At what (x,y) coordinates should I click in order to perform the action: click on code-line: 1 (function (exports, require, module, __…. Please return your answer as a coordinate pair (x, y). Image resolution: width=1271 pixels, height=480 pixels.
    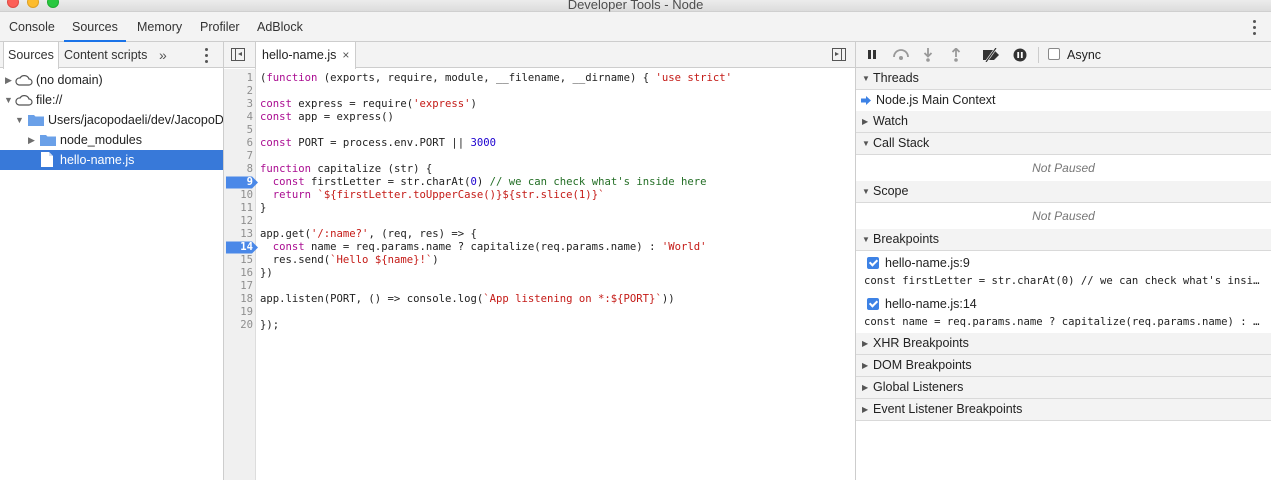
    Looking at the image, I should click on (539, 78).